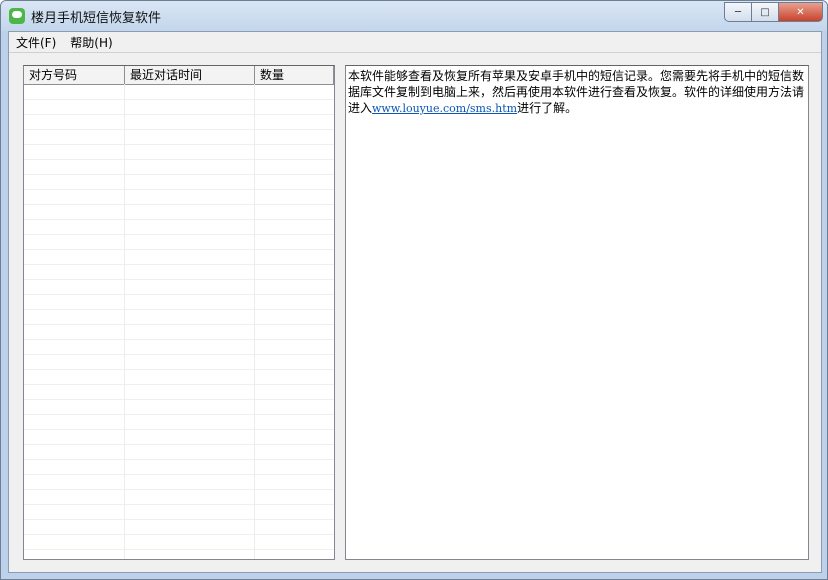  What do you see at coordinates (96, 18) in the screenshot?
I see `window-title: 楼月手机短信恢复软件` at bounding box center [96, 18].